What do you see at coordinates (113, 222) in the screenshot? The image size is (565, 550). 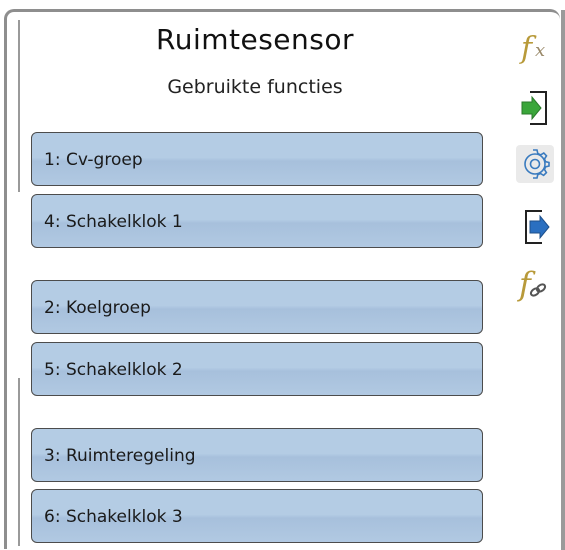 I see `function-button-label: 4: Schakelklok 1` at bounding box center [113, 222].